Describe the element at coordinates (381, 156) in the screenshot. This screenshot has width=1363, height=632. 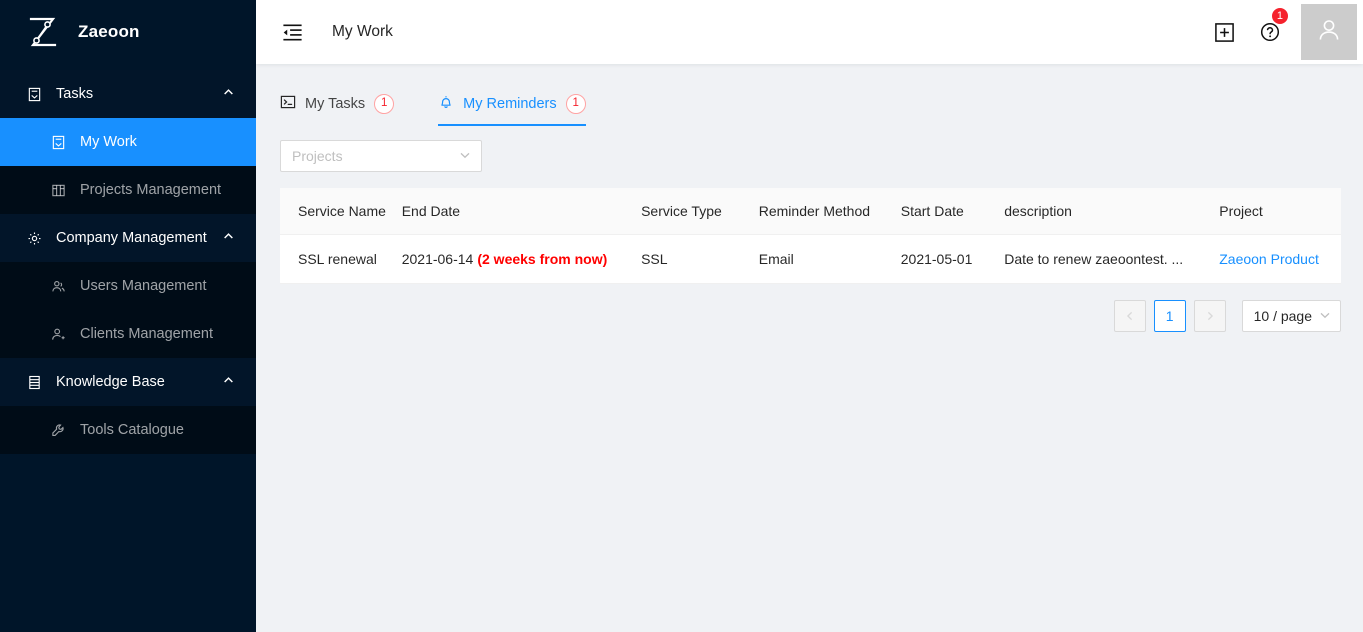
I see `project-filter-select: Projects` at that location.